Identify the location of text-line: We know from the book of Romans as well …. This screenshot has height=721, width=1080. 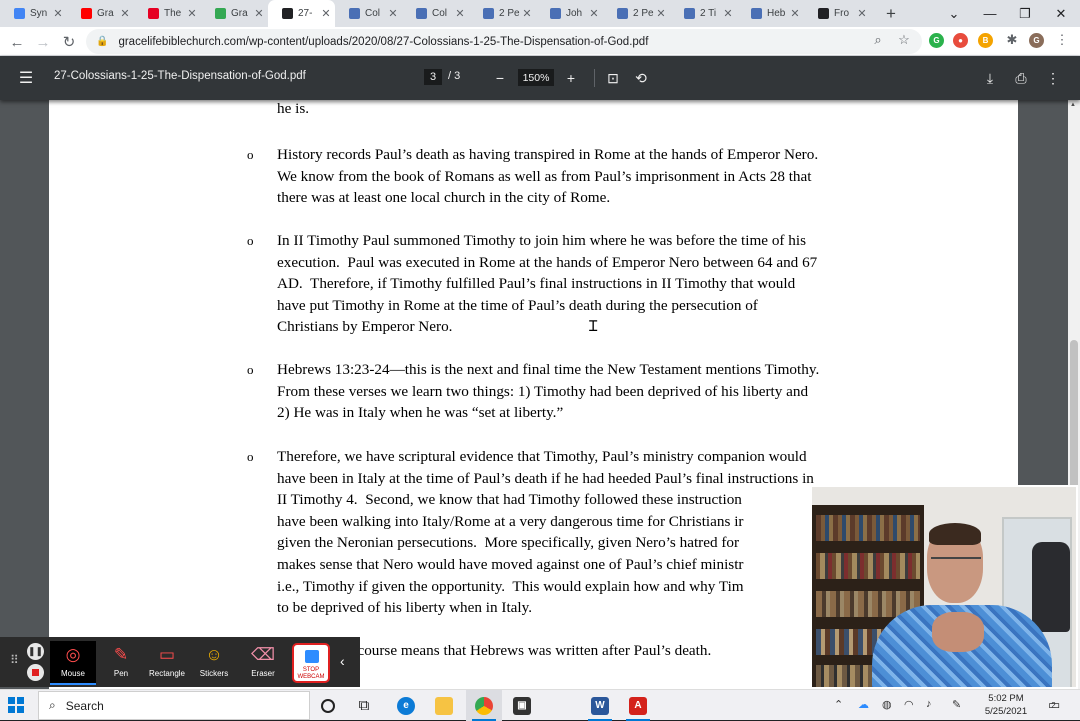
(544, 176).